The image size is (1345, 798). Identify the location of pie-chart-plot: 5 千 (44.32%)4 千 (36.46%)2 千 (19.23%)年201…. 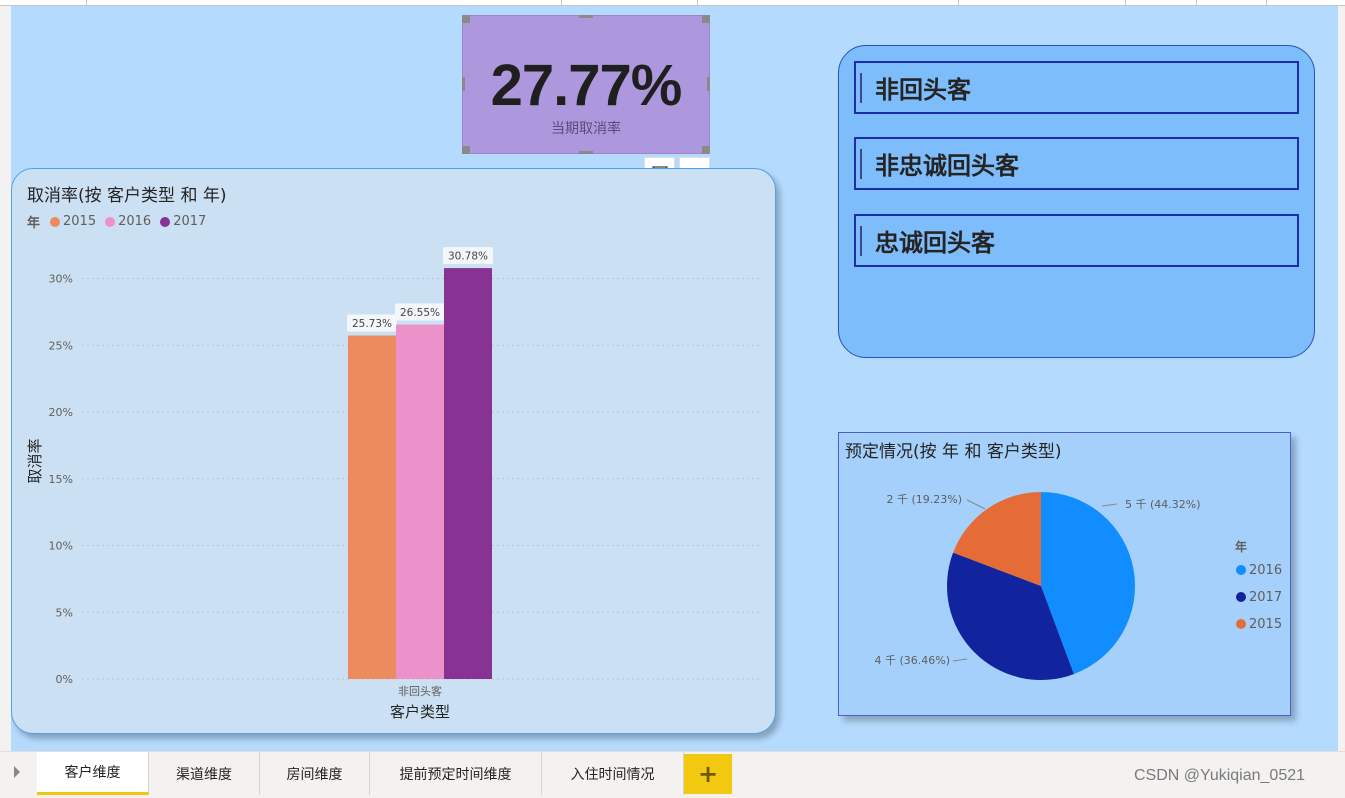
(1078, 586).